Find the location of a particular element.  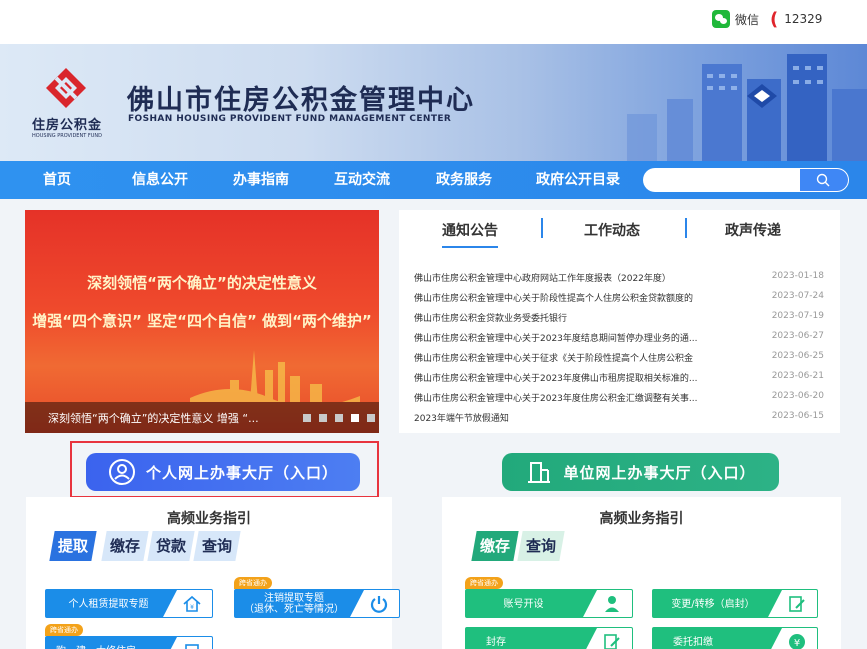

news-item: 佛山市住房公积金贷款业务受委托银行 2023-07-19 is located at coordinates (619, 318).